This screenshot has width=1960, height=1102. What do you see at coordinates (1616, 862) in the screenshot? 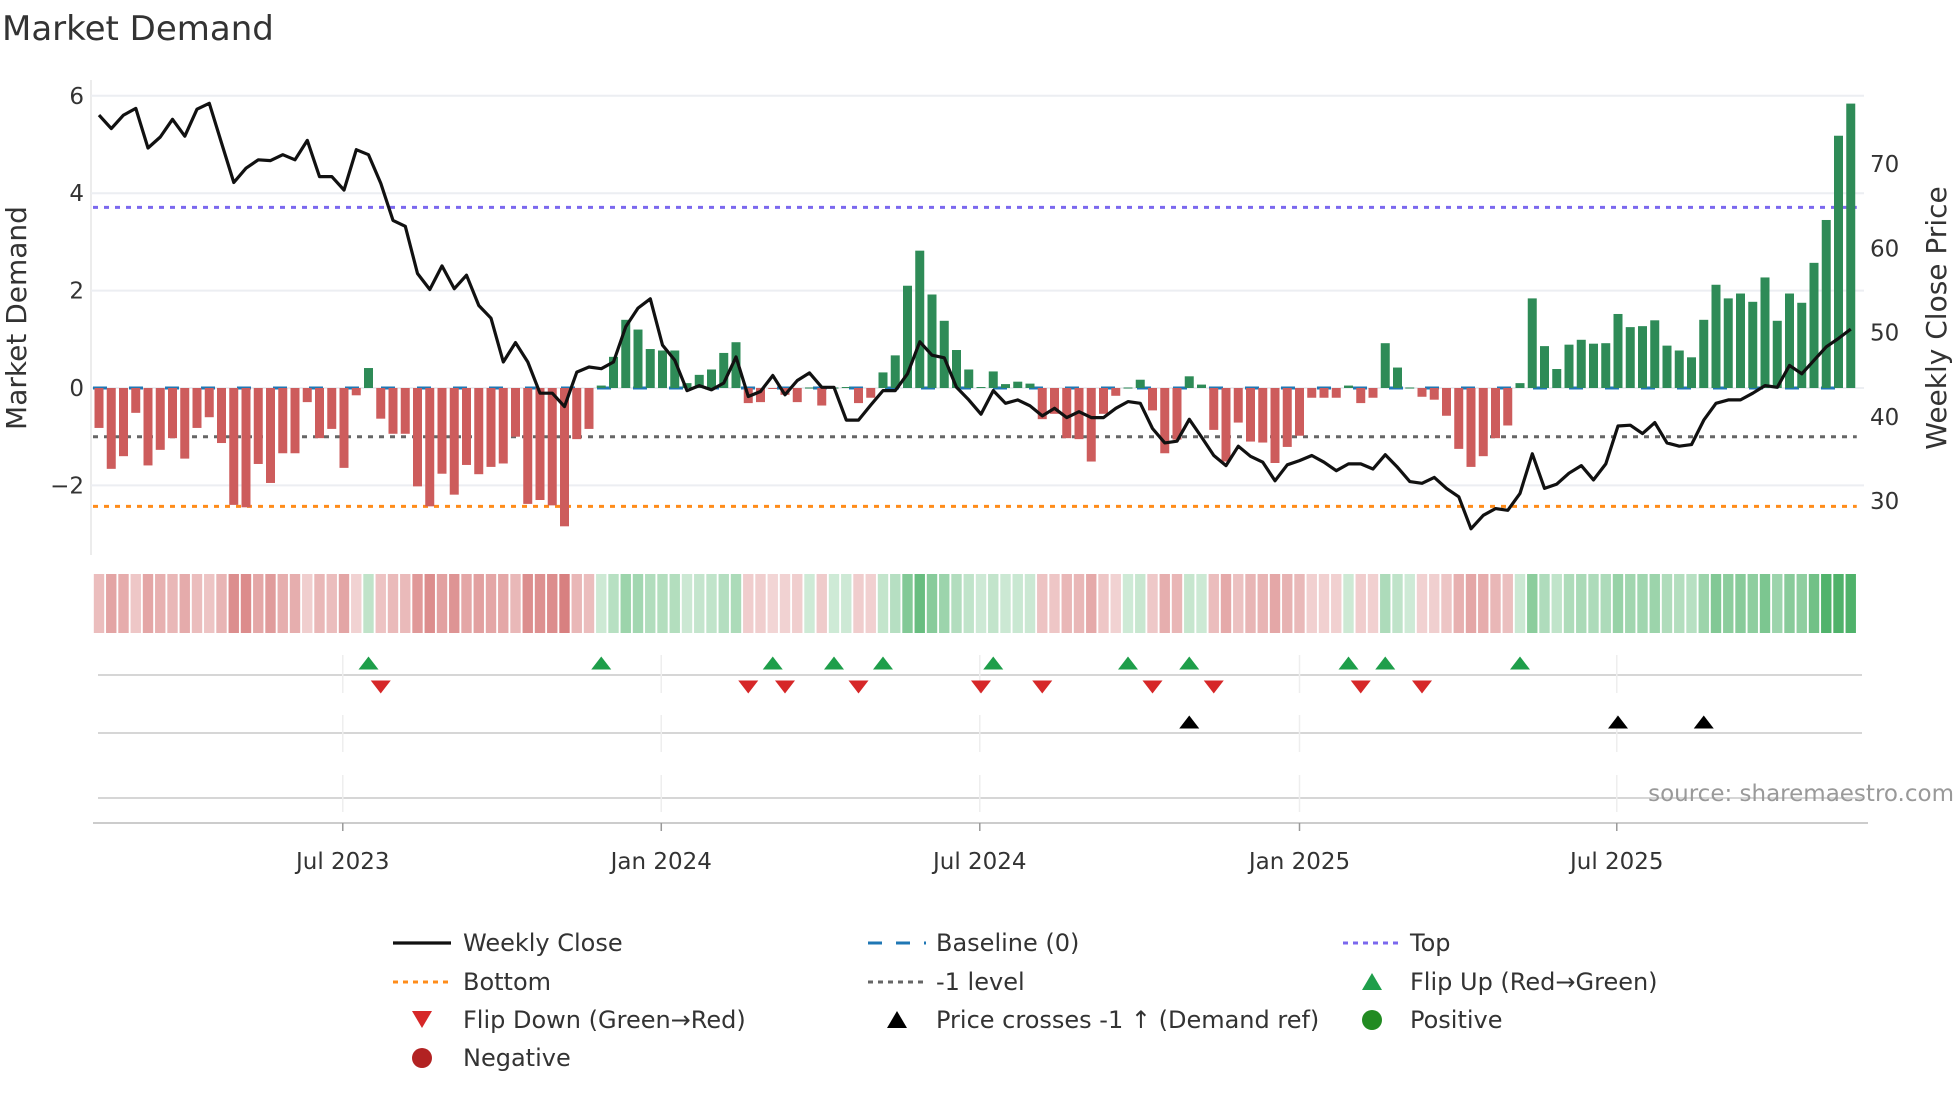
I see `x-tick-label: Jul 2025` at bounding box center [1616, 862].